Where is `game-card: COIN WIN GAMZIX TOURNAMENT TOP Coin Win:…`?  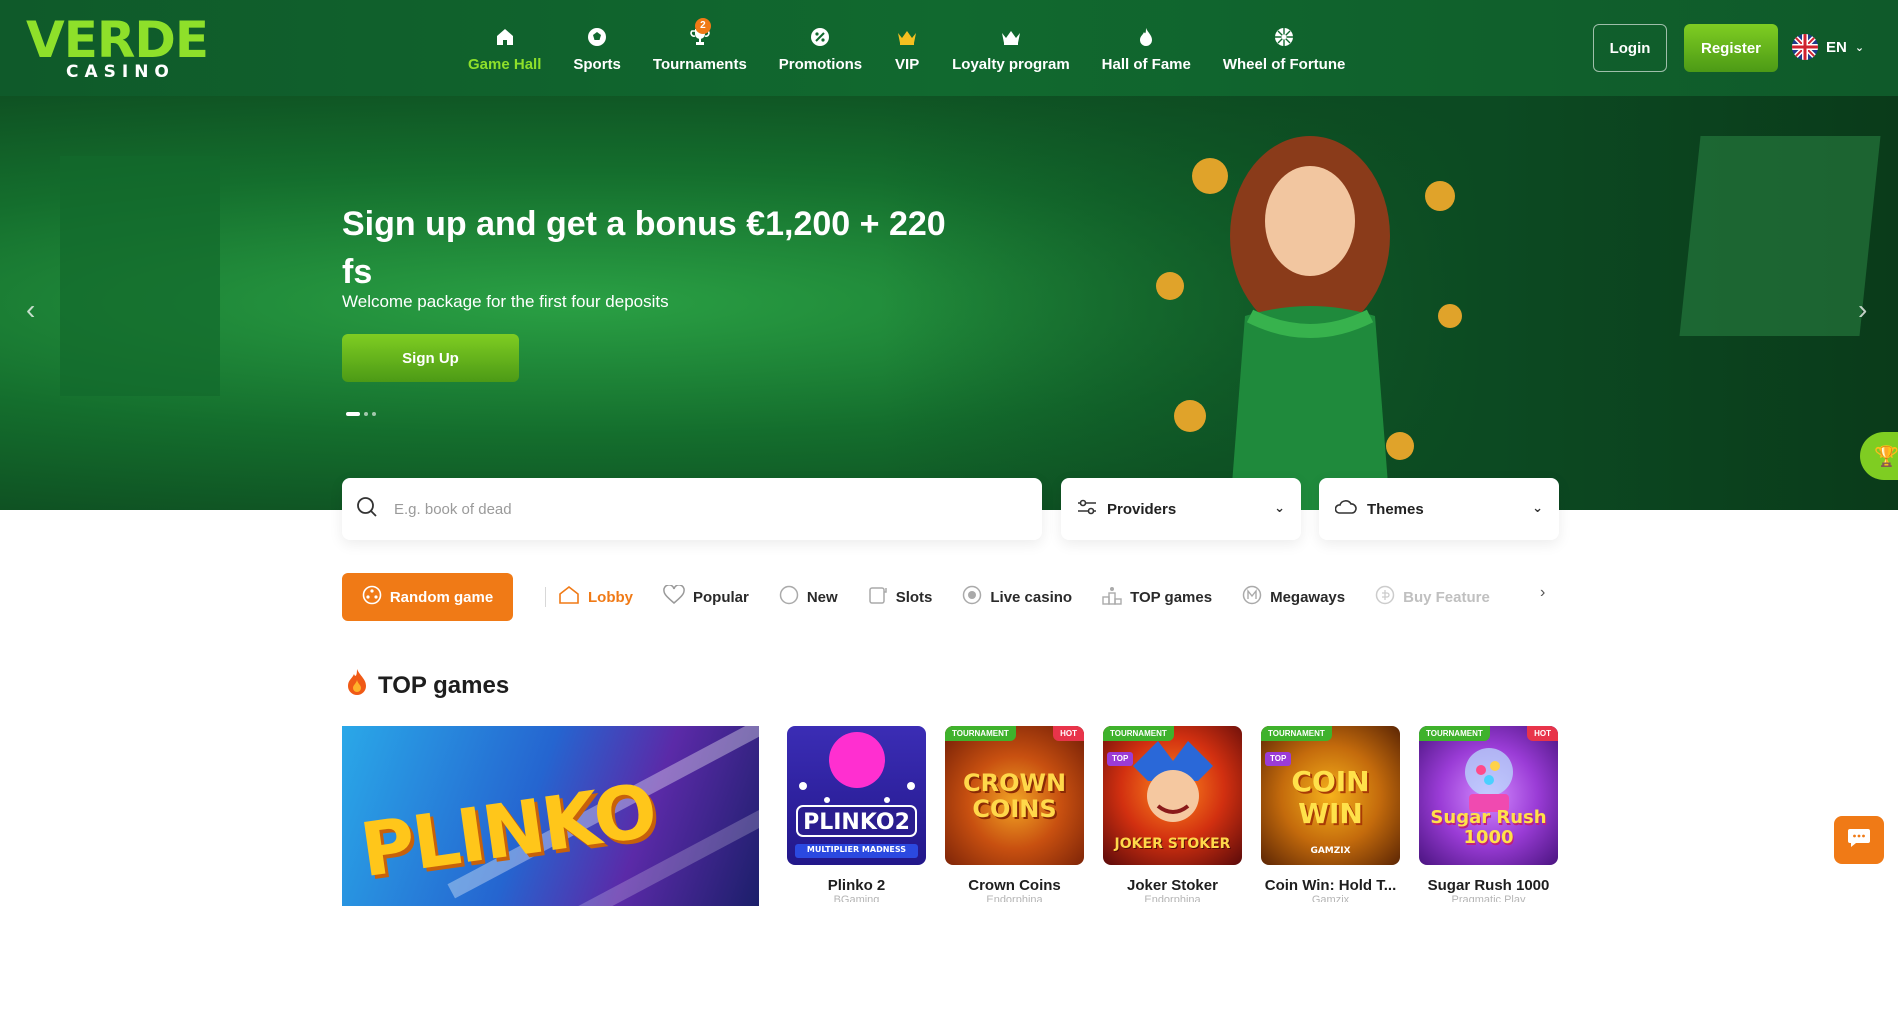
game-card: COIN WIN GAMZIX TOURNAMENT TOP Coin Win:… is located at coordinates (1330, 814).